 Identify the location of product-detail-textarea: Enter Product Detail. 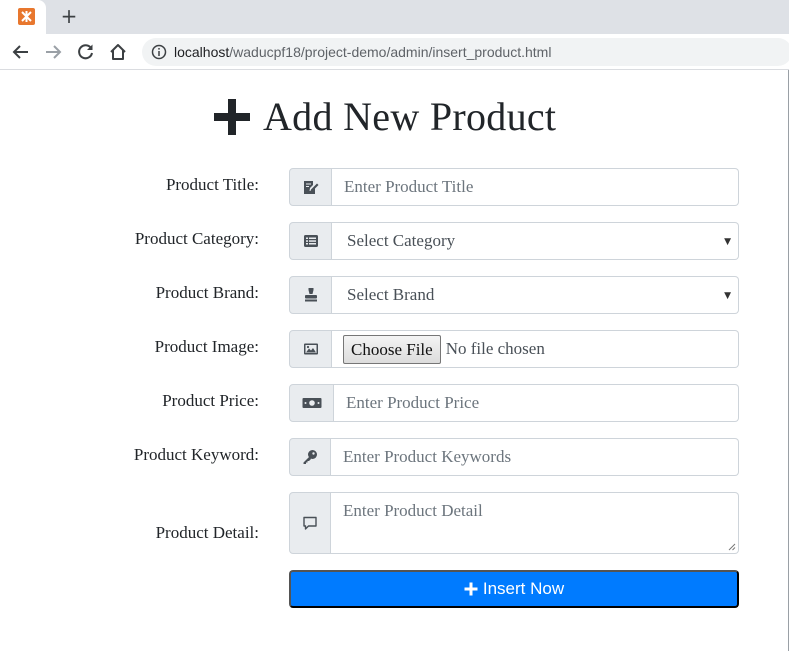
(535, 523).